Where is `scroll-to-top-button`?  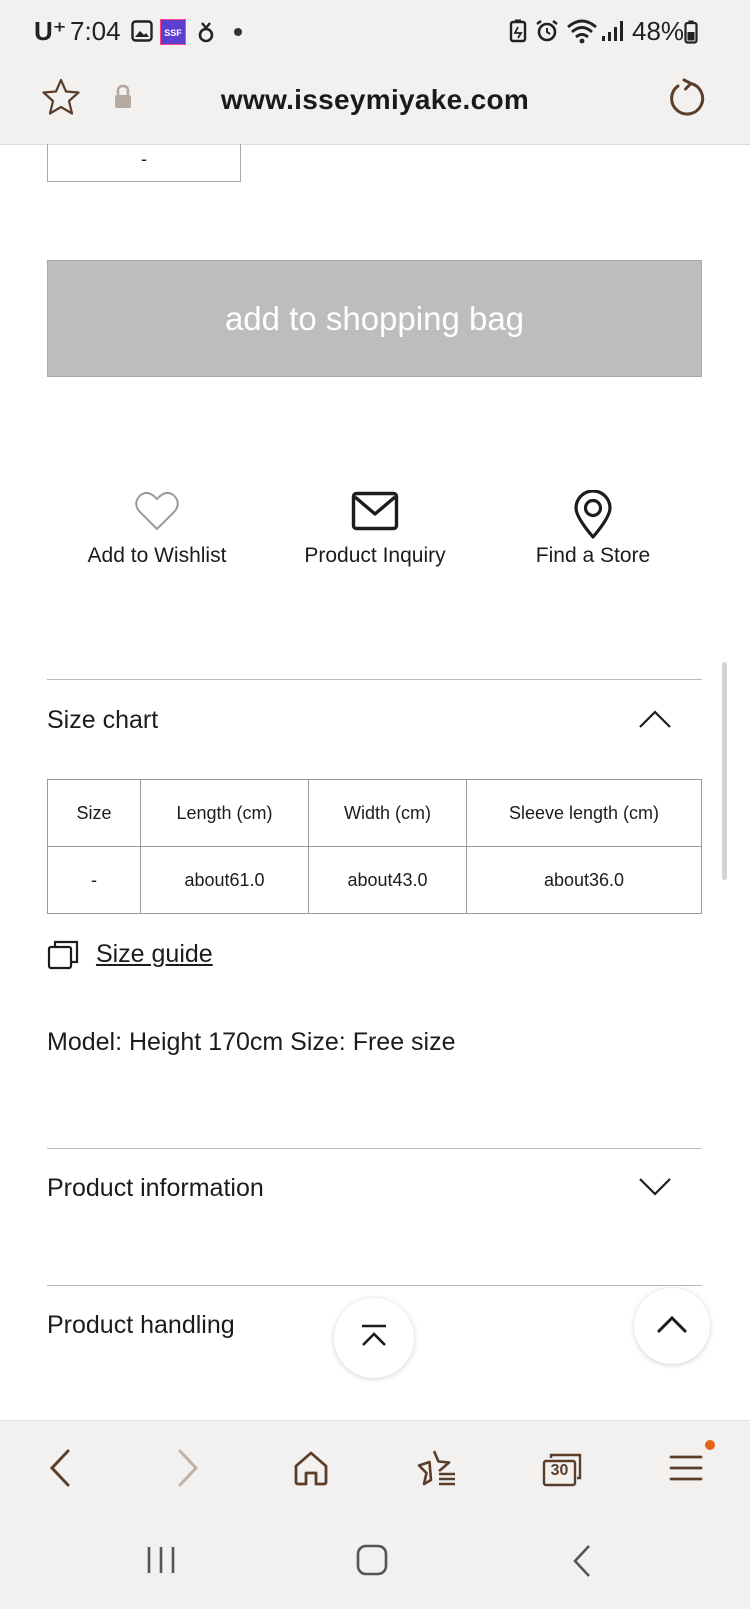
scroll-to-top-button is located at coordinates (374, 1338).